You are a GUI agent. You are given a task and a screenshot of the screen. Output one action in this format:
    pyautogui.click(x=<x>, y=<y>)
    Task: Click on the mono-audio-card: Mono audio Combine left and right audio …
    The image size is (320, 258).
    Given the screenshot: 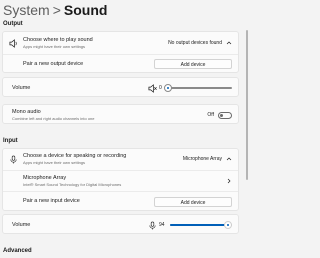 What is the action you would take?
    pyautogui.click(x=120, y=114)
    